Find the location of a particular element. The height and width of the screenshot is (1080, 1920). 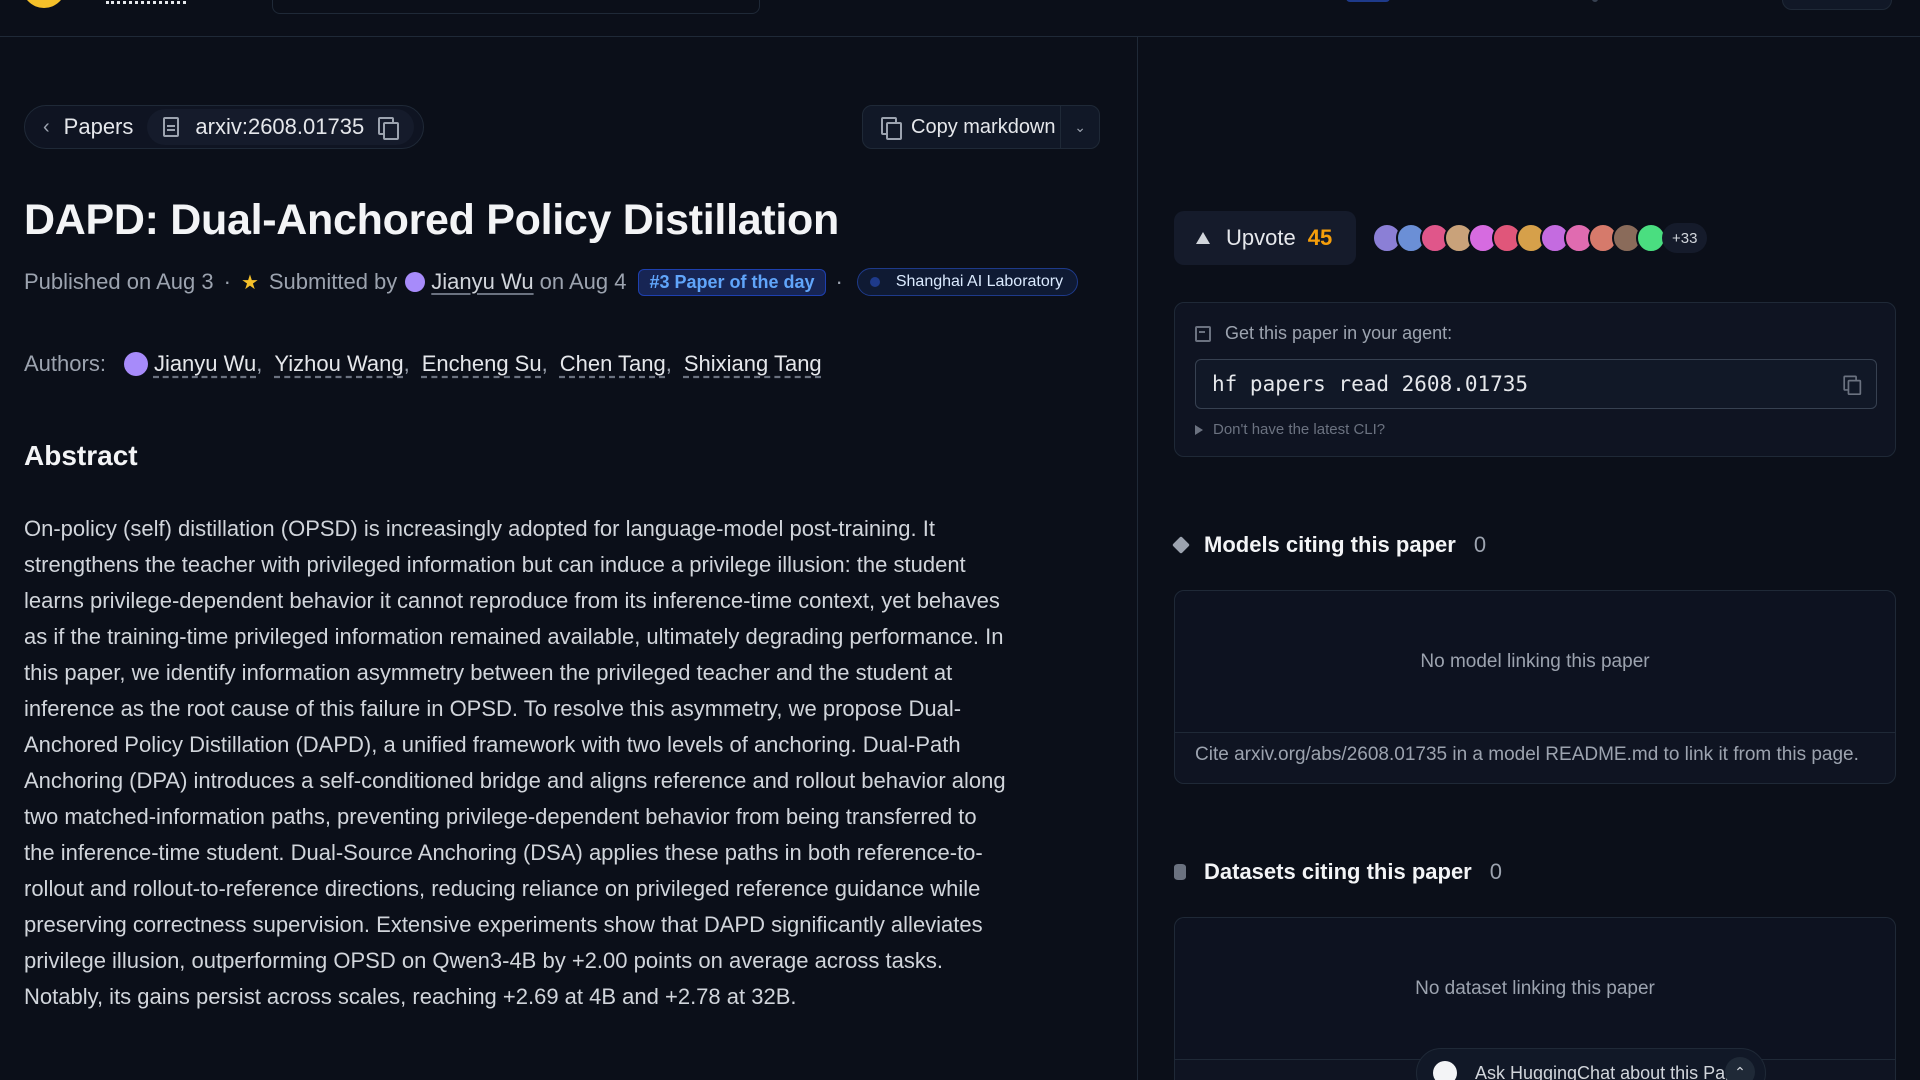

models-heading-label: Models citing this paper is located at coordinates (1330, 544).